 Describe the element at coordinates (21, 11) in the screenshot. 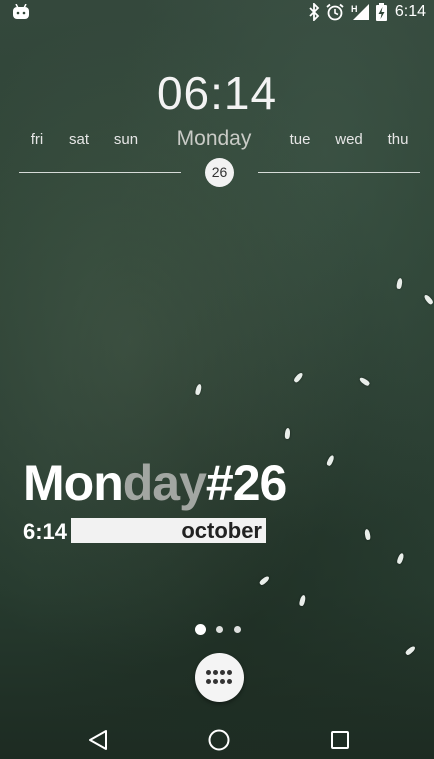

I see `android-notification-icon` at that location.